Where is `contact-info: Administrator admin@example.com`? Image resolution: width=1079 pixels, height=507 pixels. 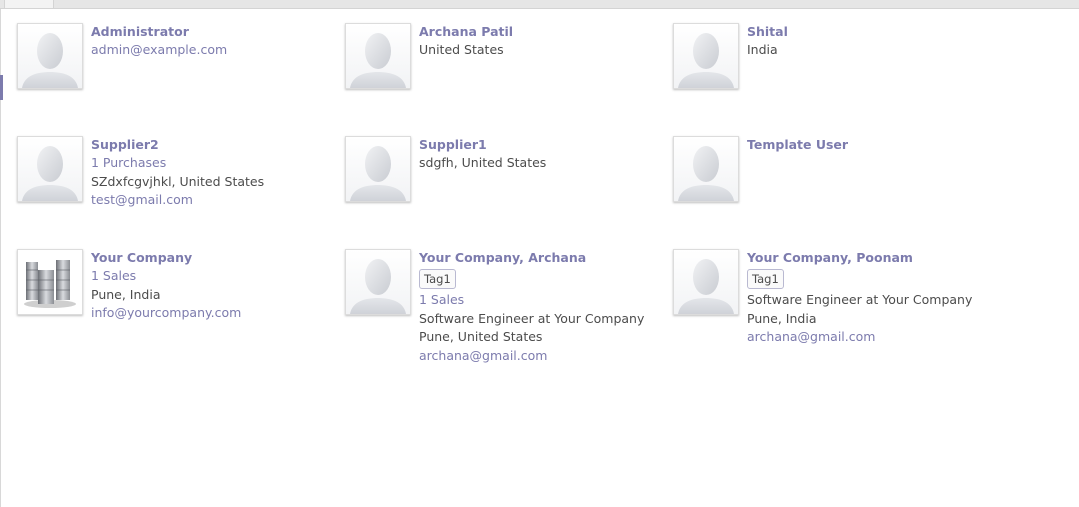
contact-info: Administrator admin@example.com is located at coordinates (209, 42).